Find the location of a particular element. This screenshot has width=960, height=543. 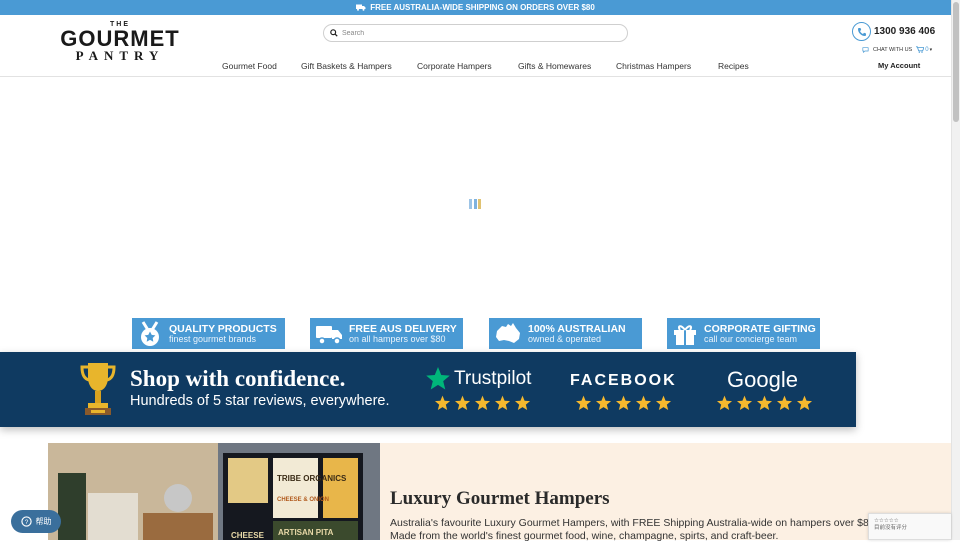

search-icon is located at coordinates (334, 33).